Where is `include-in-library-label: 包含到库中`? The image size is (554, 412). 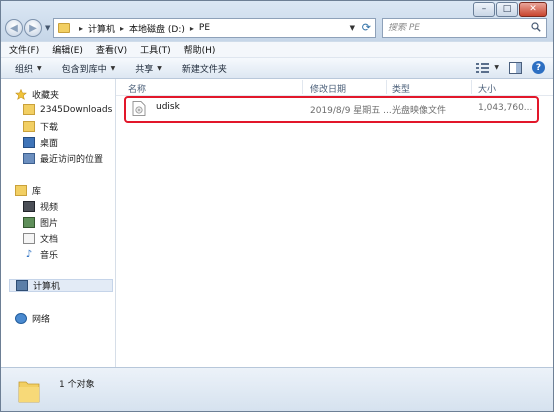 include-in-library-label: 包含到库中 is located at coordinates (84, 69).